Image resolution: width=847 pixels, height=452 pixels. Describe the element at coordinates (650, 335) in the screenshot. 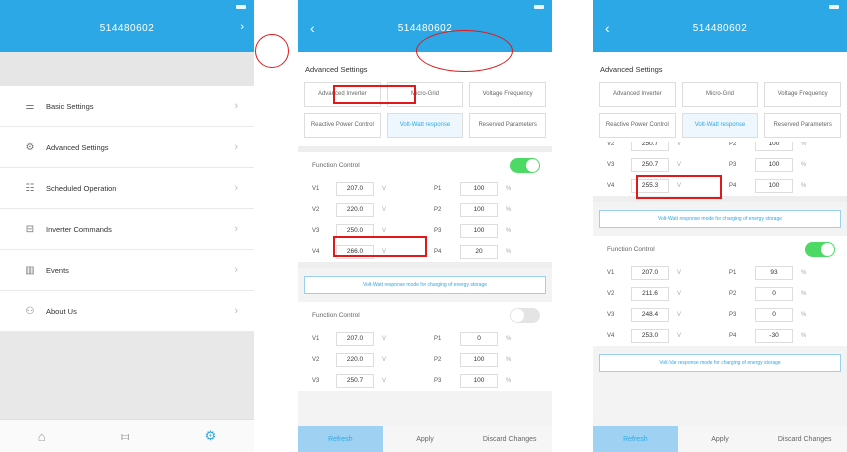

I see `voltage-value: 253.0` at that location.